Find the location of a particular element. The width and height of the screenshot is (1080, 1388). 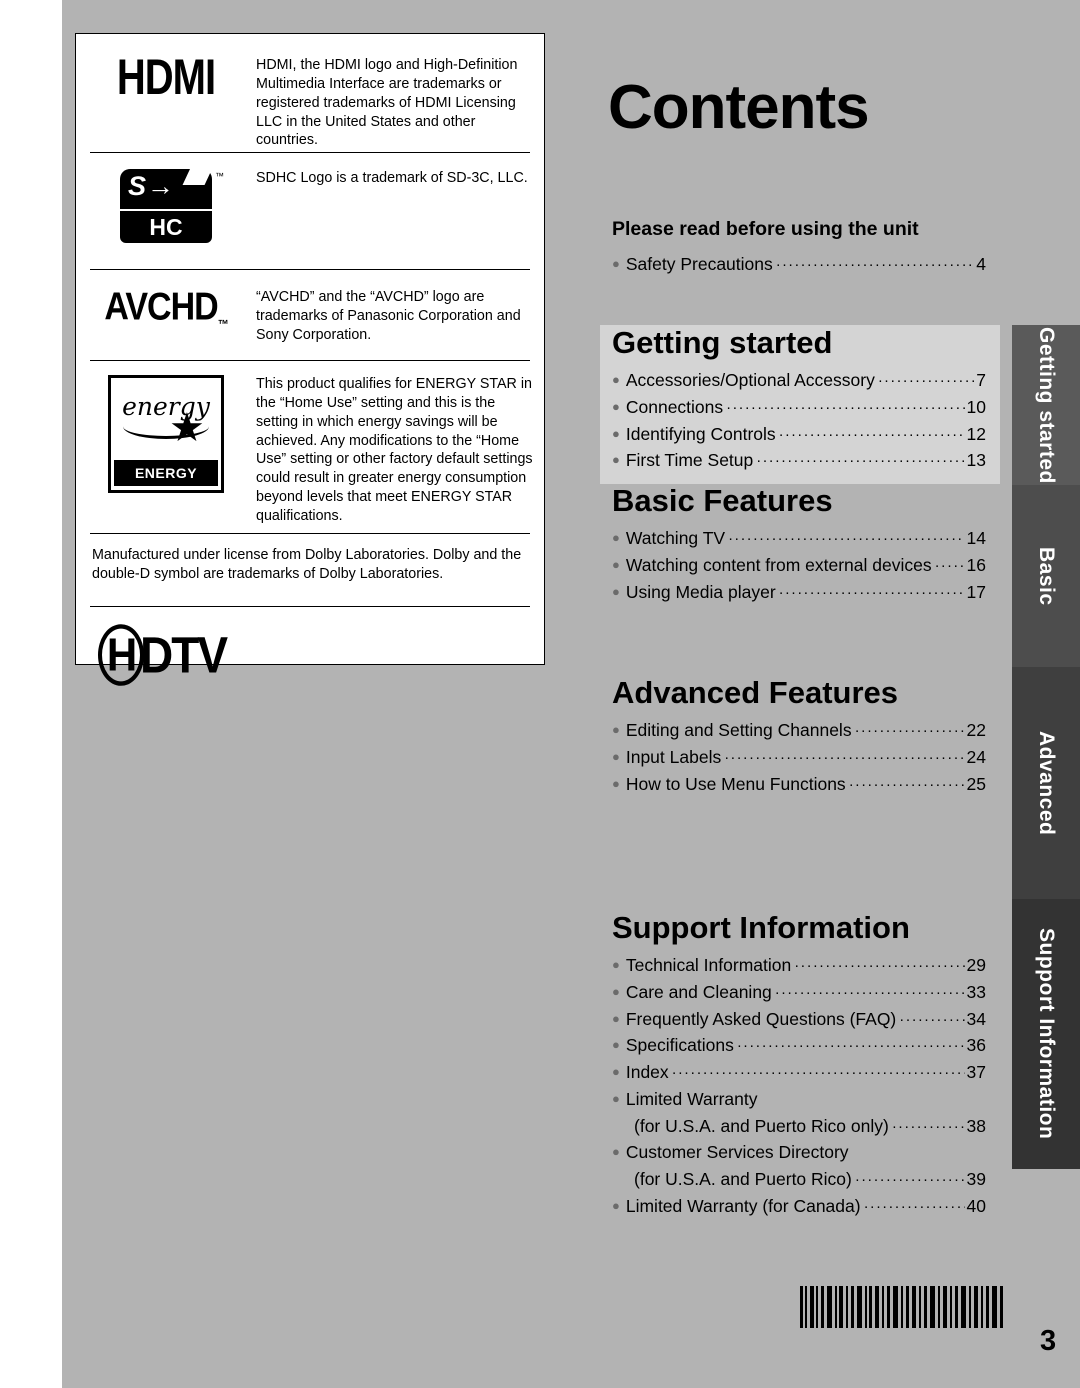

toc-entry: ● Customer Services Directory is located at coordinates (799, 1152).